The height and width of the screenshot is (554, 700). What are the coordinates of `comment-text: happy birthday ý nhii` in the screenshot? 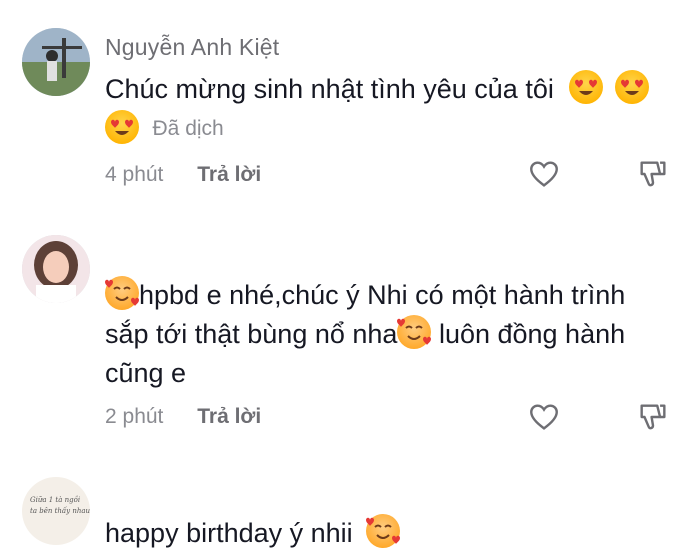 It's located at (253, 533).